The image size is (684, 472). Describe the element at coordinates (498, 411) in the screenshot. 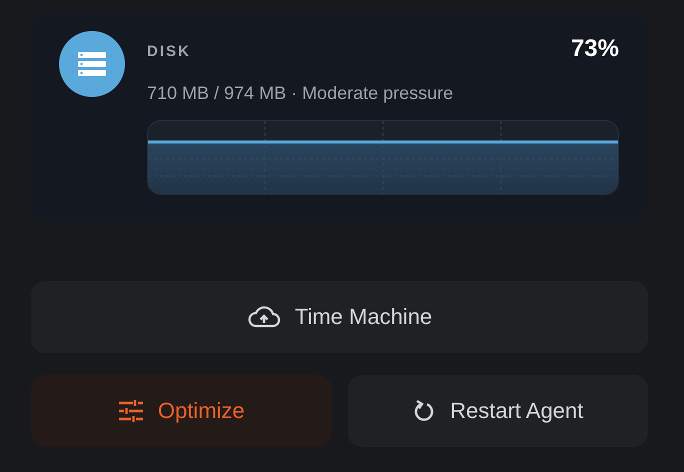

I see `restart-agent-button: Restart Agent` at that location.